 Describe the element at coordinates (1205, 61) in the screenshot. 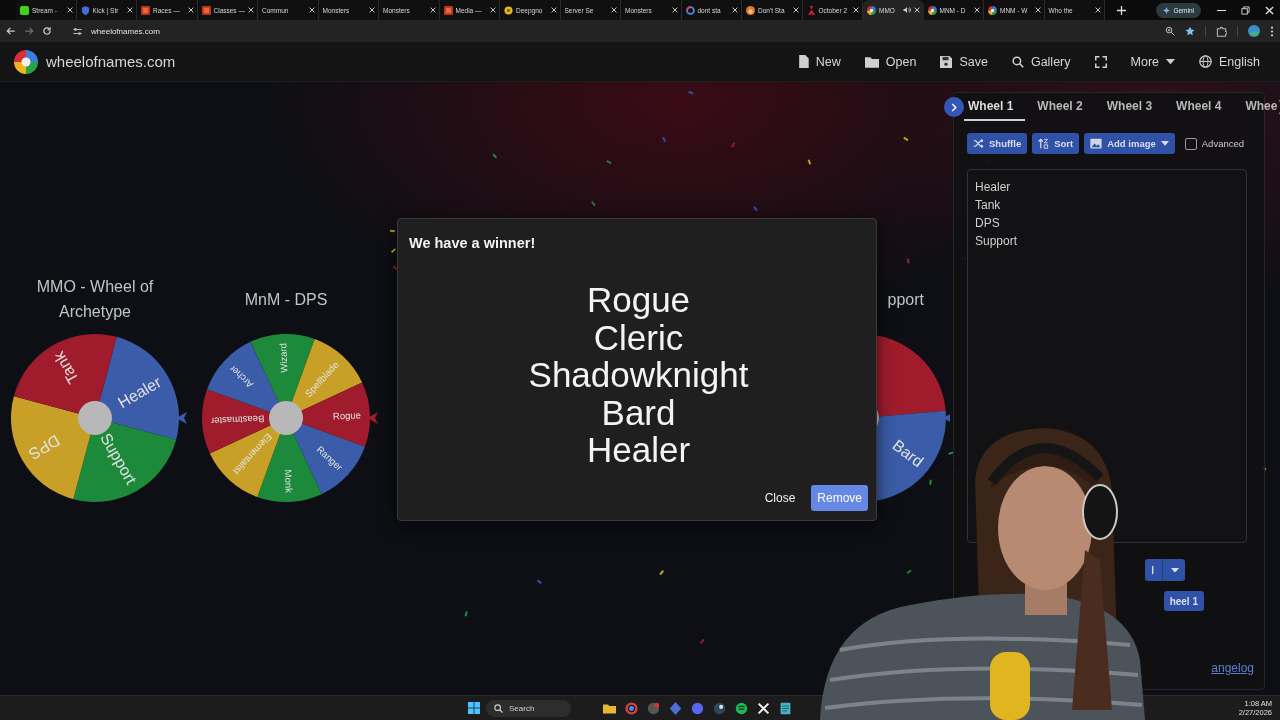

I see `globe-icon` at that location.